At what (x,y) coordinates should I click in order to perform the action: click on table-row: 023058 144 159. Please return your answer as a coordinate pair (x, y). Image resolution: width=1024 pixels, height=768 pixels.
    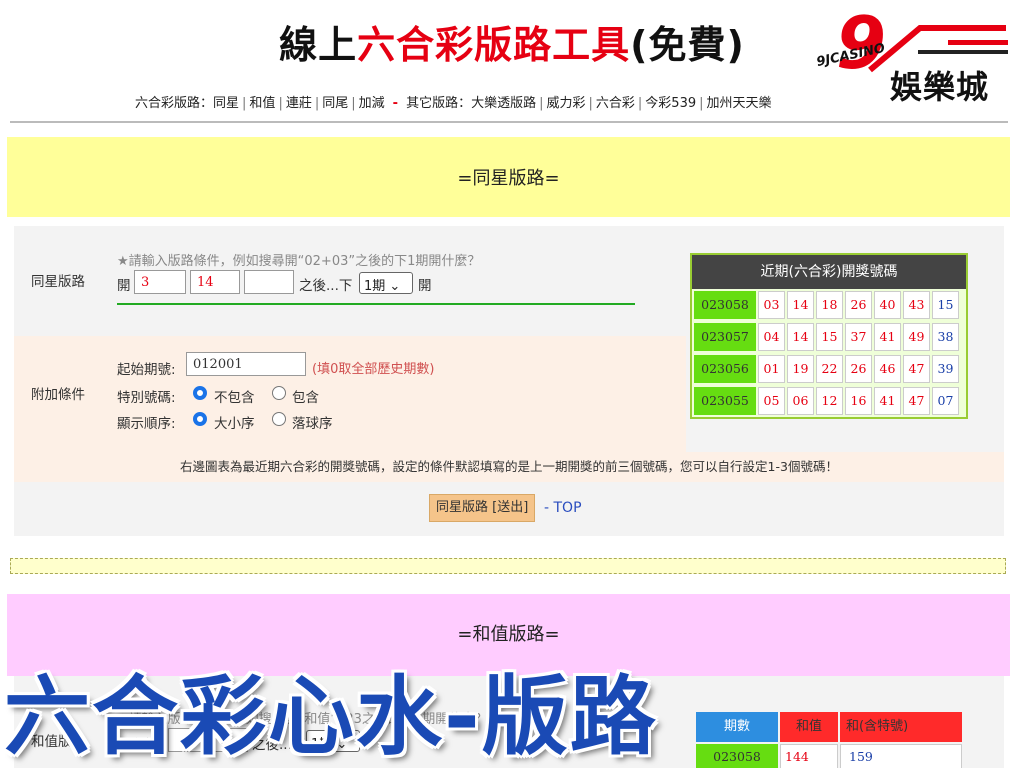
    Looking at the image, I should click on (831, 756).